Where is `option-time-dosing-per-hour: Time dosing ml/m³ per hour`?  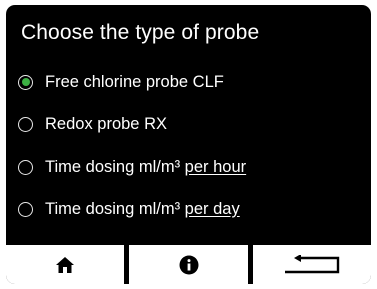
option-time-dosing-per-hour: Time dosing ml/m³ per hour is located at coordinates (132, 167).